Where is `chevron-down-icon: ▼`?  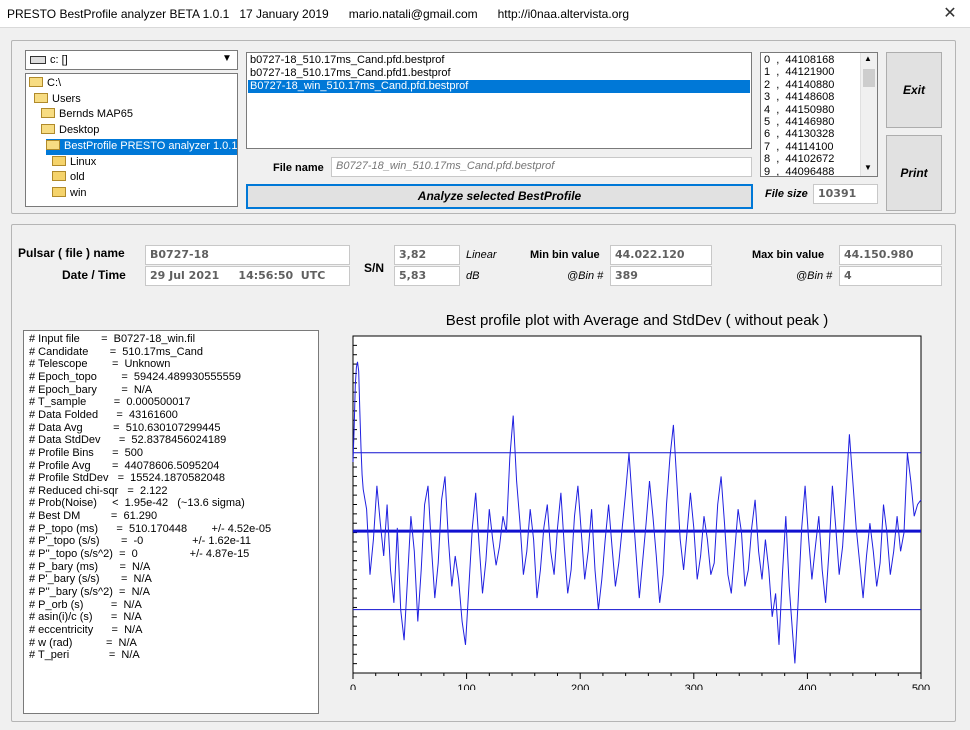 chevron-down-icon: ▼ is located at coordinates (227, 58).